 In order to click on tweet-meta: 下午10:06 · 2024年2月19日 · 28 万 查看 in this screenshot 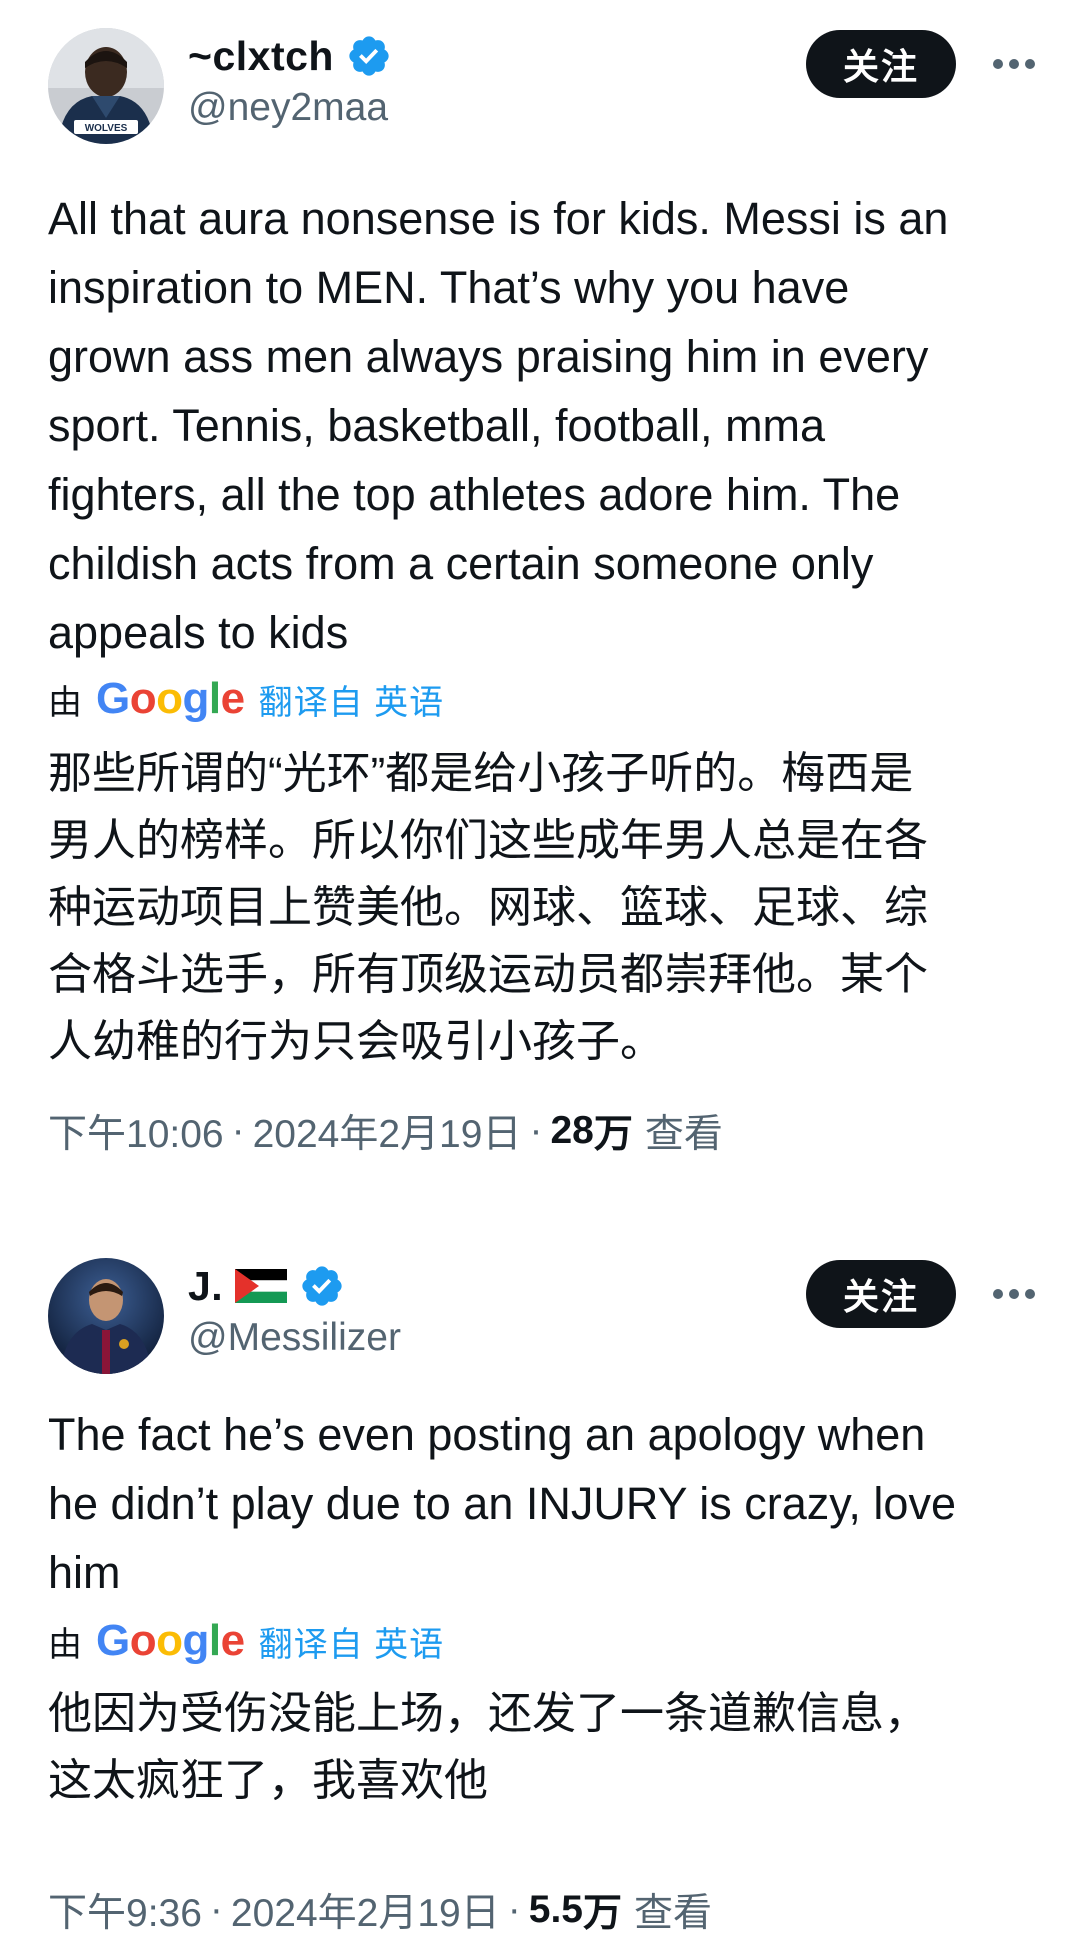, I will do `click(385, 1131)`.